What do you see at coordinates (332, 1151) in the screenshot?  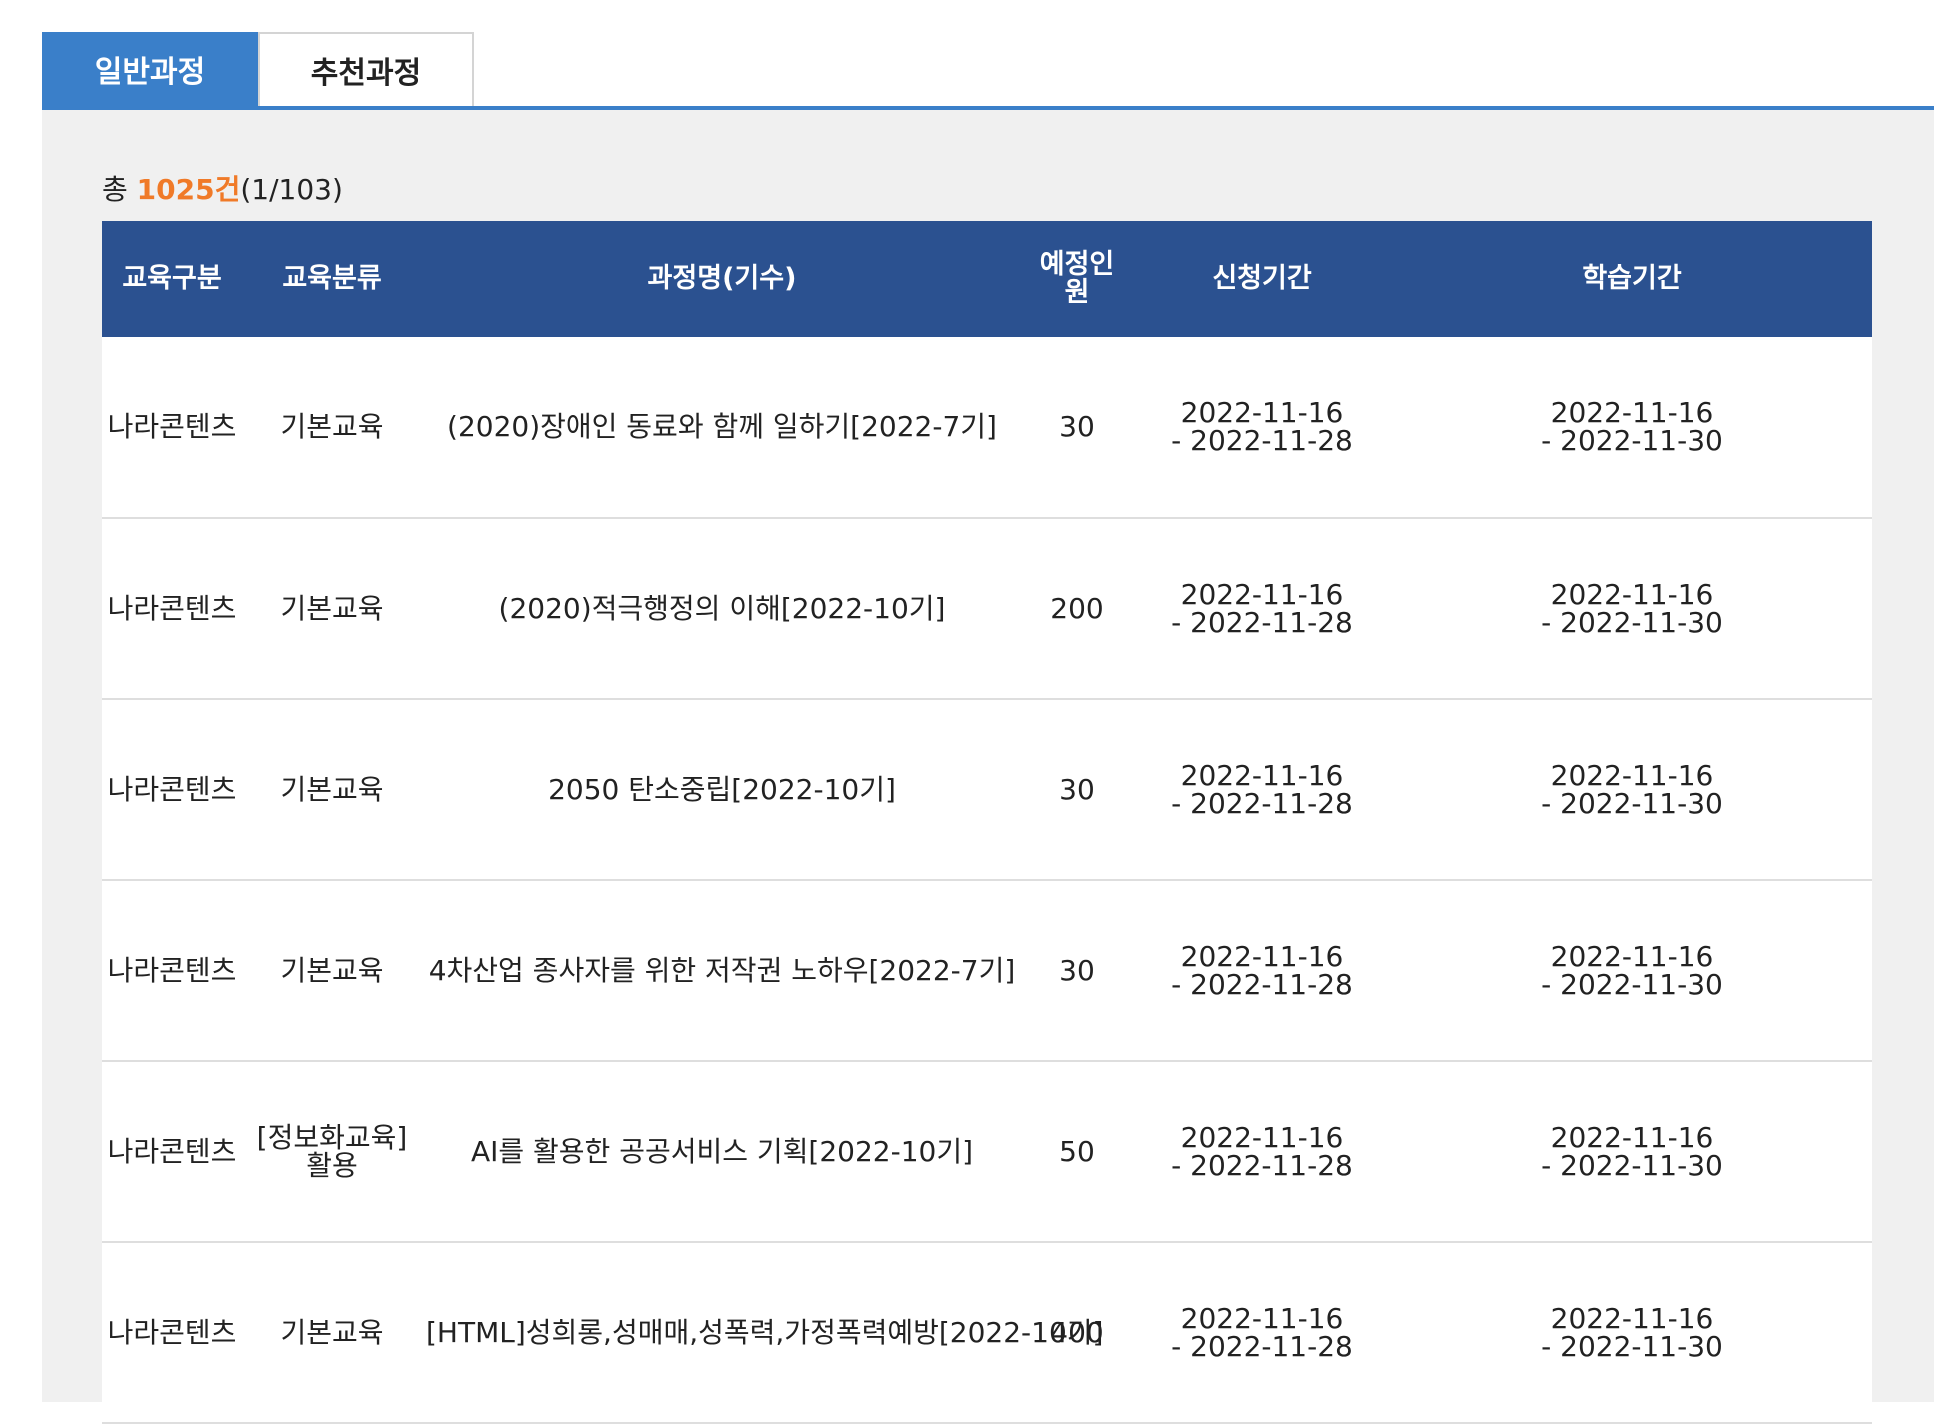 I see `cell-classification: [정보화교육] 활용` at bounding box center [332, 1151].